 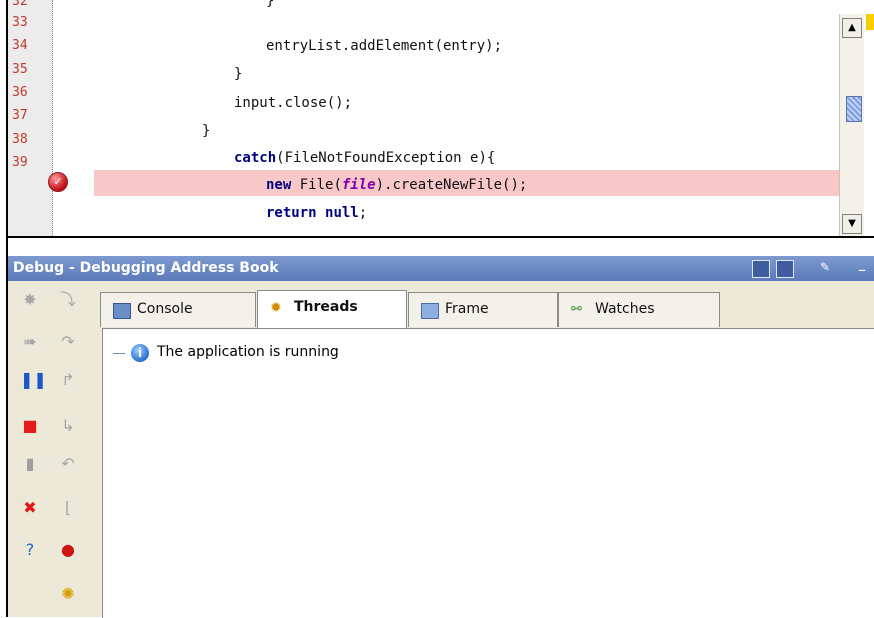 I want to click on threads-icon: ✹, so click(x=276, y=308).